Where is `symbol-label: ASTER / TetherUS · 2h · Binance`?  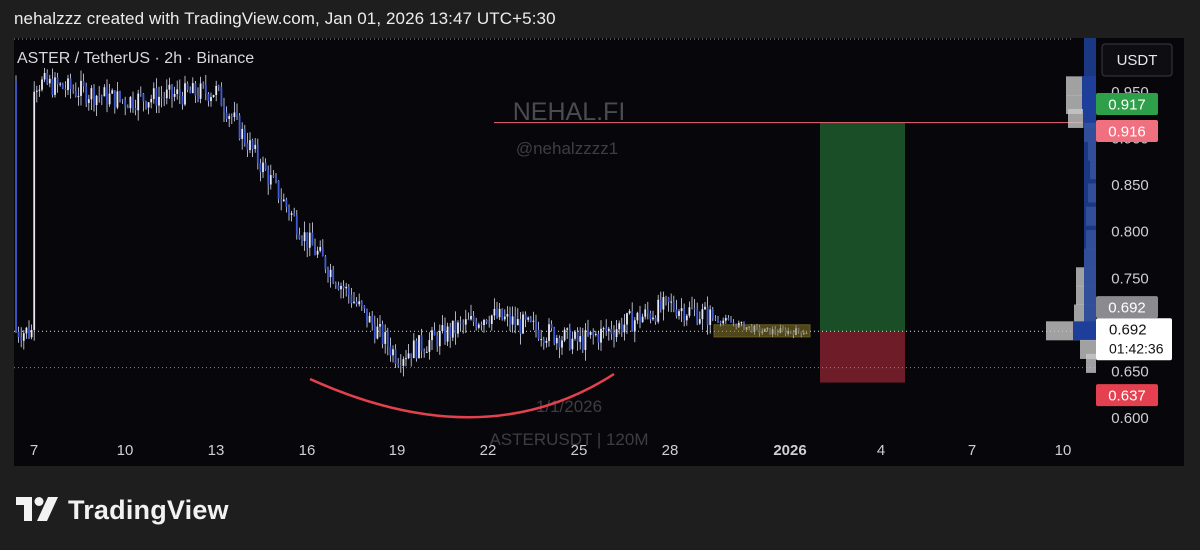 symbol-label: ASTER / TetherUS · 2h · Binance is located at coordinates (135, 58).